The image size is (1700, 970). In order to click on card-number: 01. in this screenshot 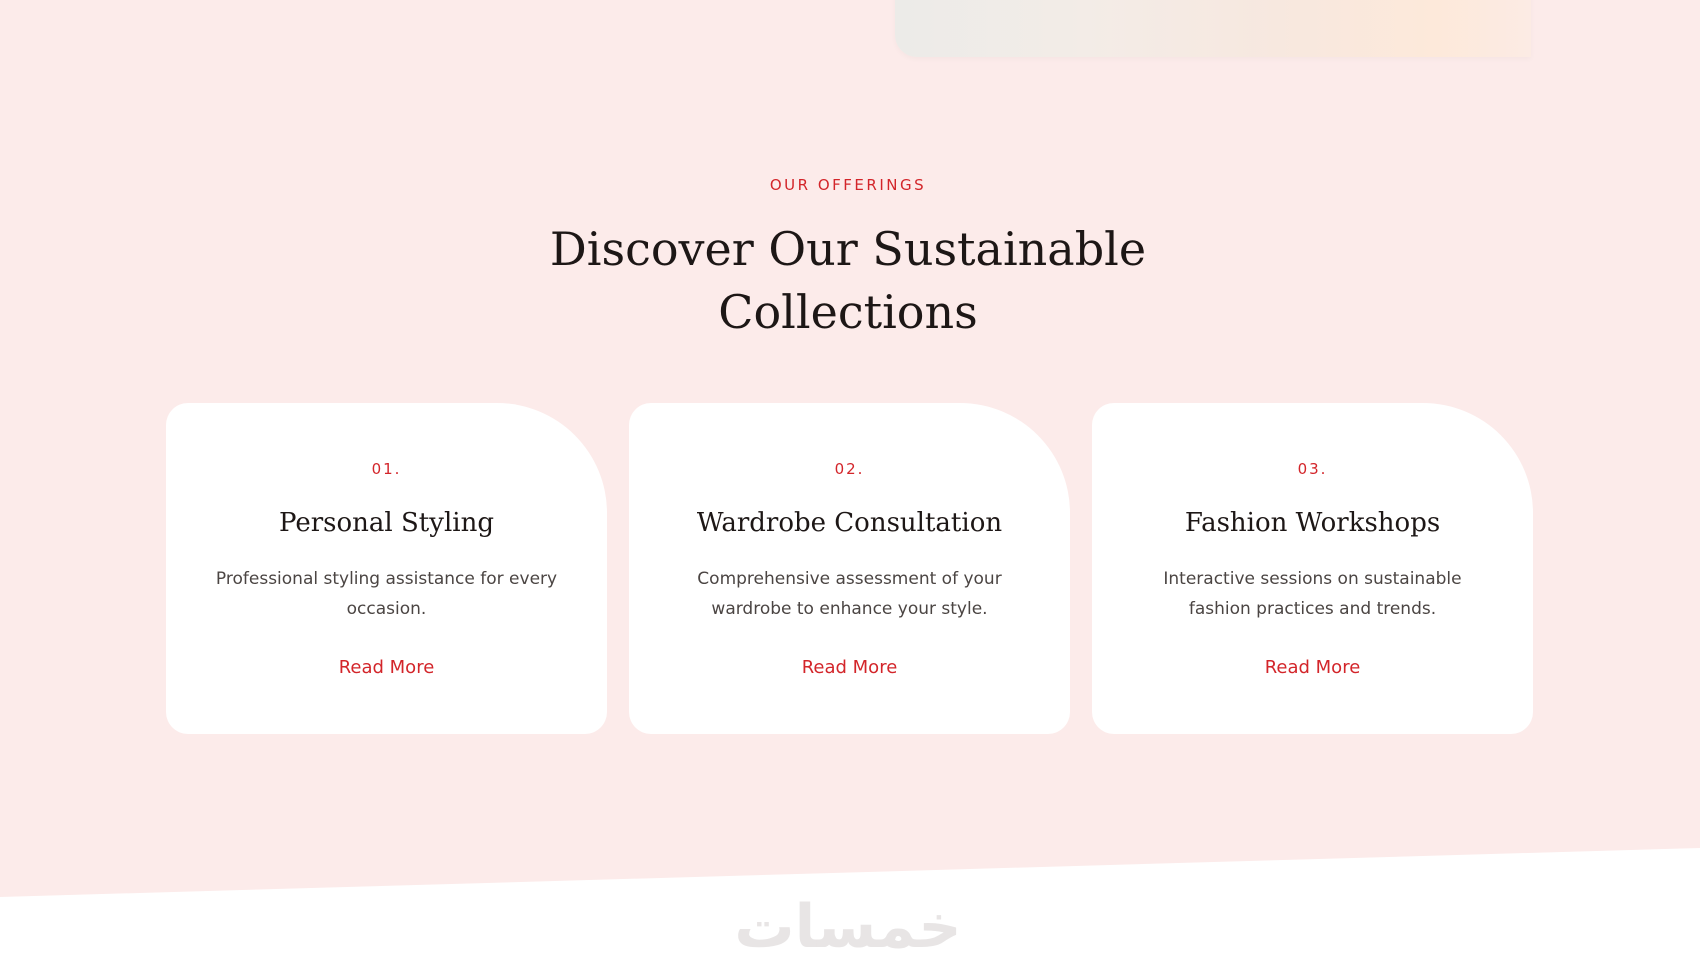, I will do `click(386, 469)`.